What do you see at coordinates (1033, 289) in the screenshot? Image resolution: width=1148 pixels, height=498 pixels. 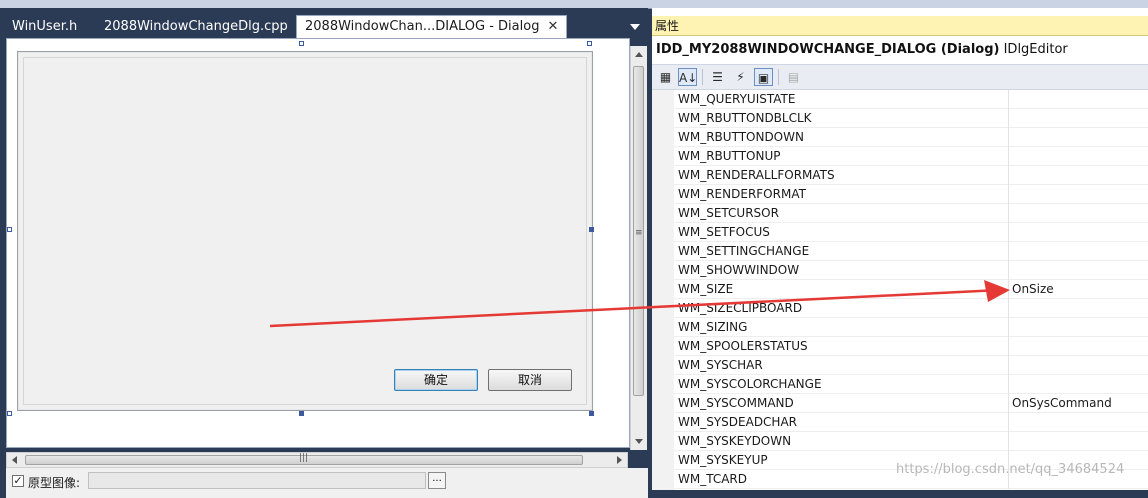 I see `handler-value: OnSize` at bounding box center [1033, 289].